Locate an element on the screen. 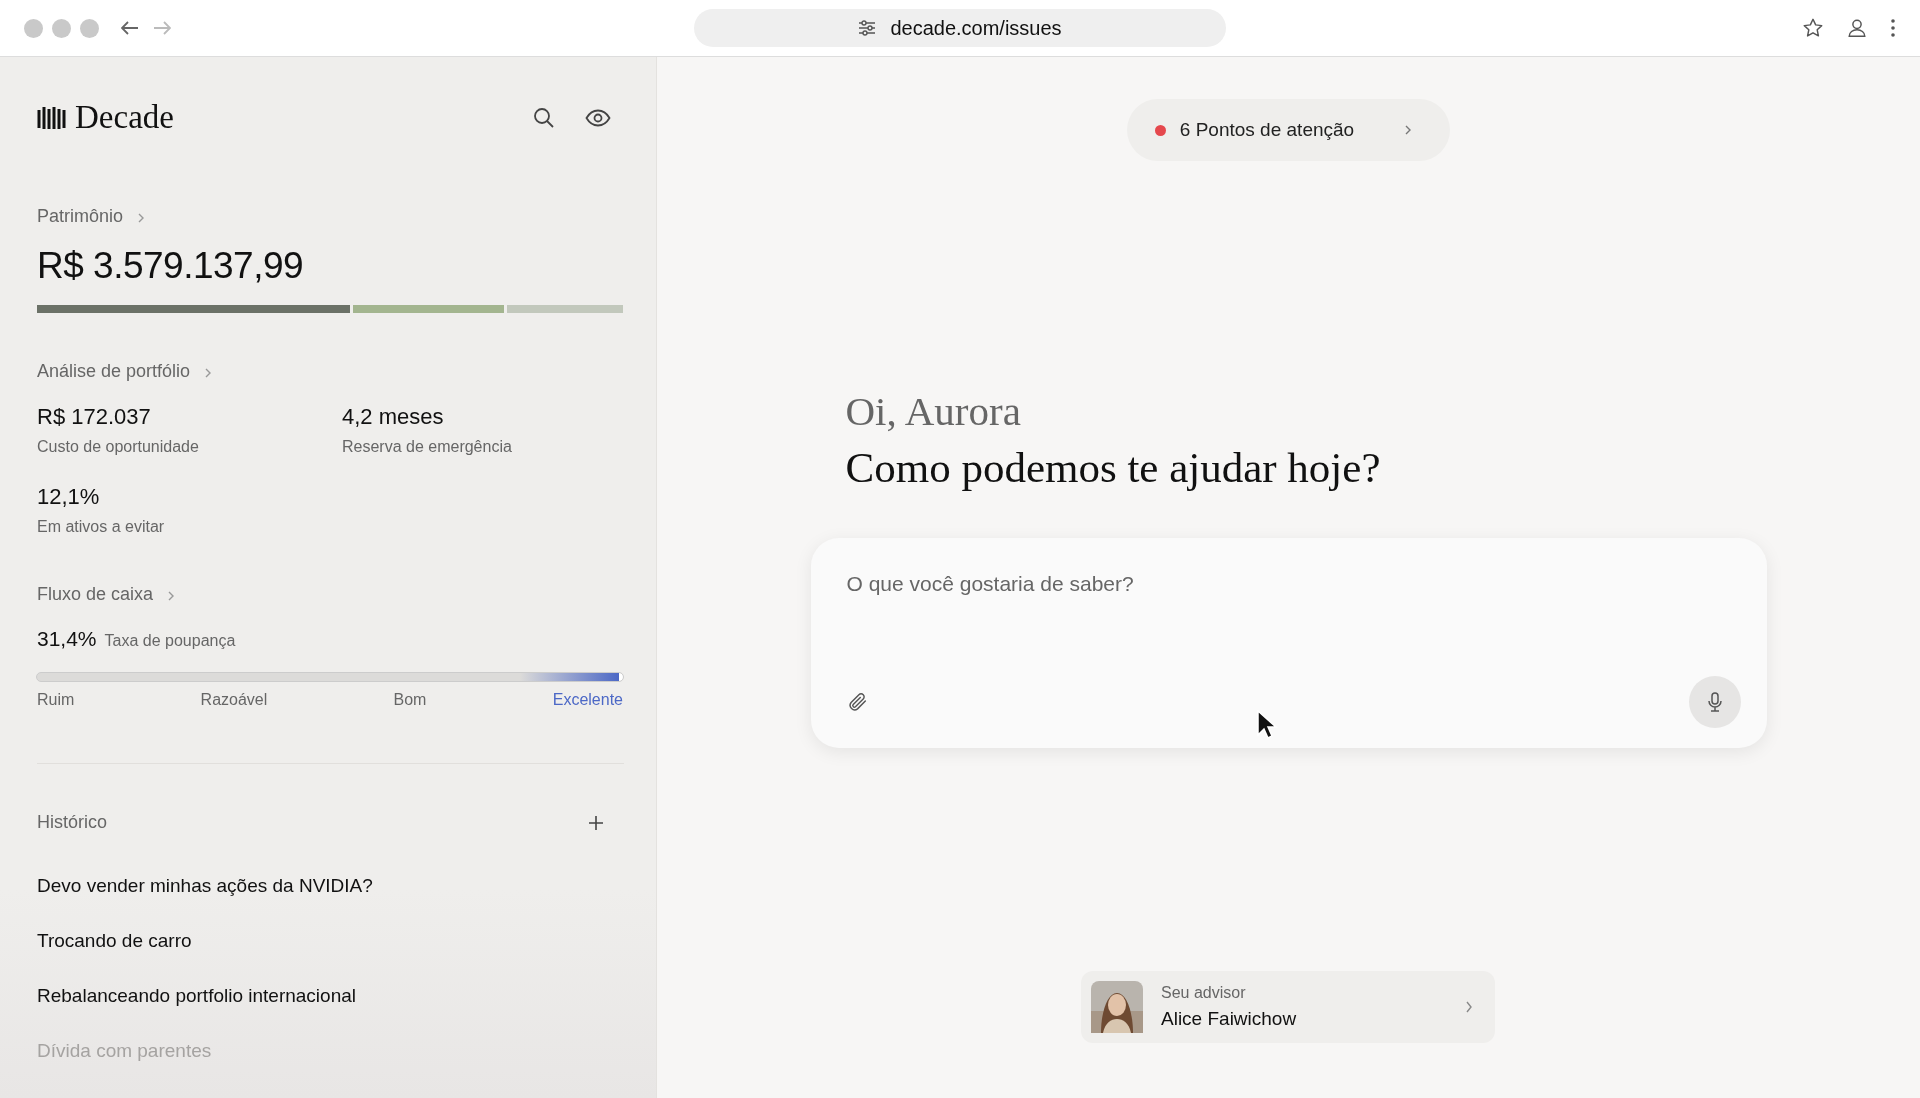 The height and width of the screenshot is (1098, 1920). url-text: decade.com/issues is located at coordinates (976, 28).